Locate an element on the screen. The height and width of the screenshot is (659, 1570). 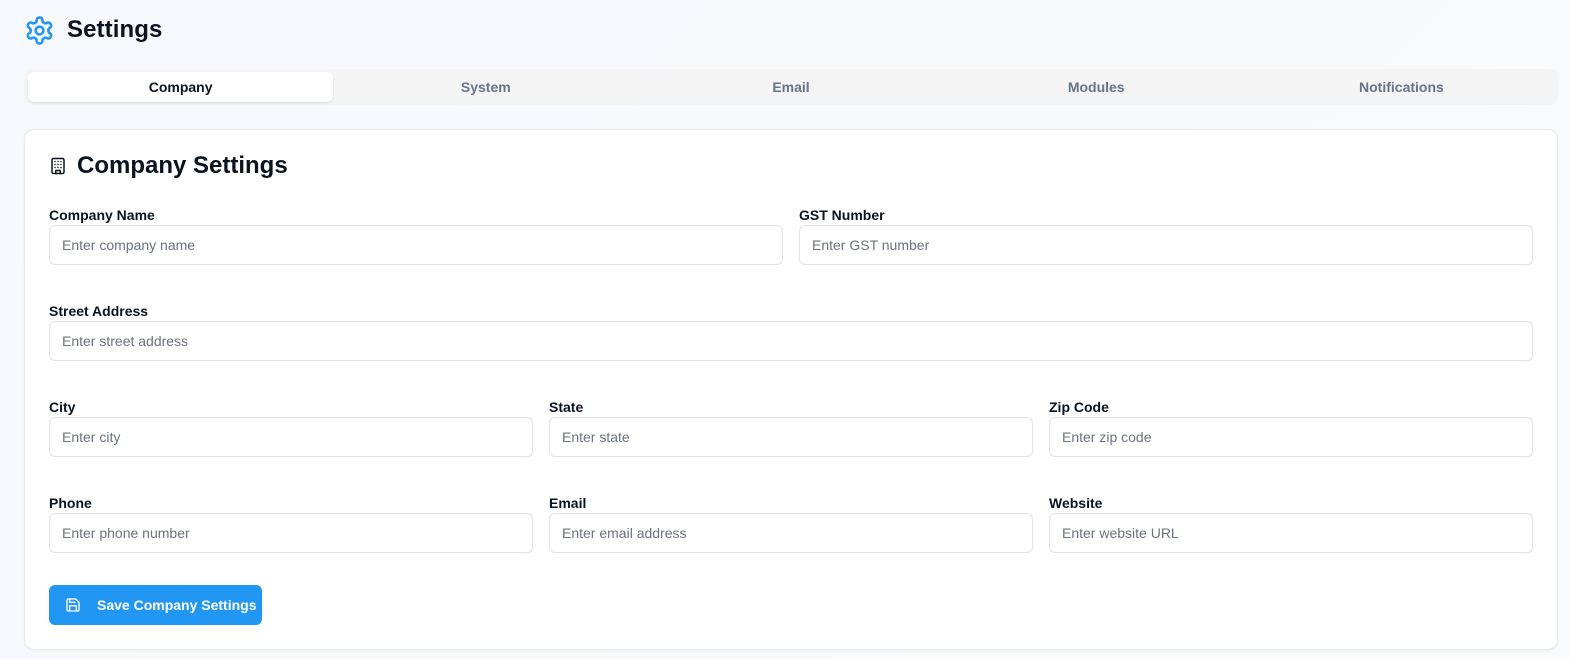
tab-system: System is located at coordinates (485, 87).